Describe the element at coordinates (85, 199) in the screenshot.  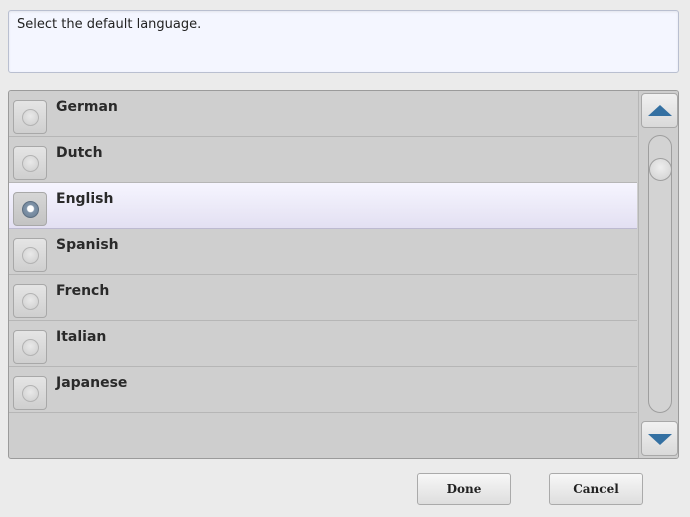
I see `language-label: English` at that location.